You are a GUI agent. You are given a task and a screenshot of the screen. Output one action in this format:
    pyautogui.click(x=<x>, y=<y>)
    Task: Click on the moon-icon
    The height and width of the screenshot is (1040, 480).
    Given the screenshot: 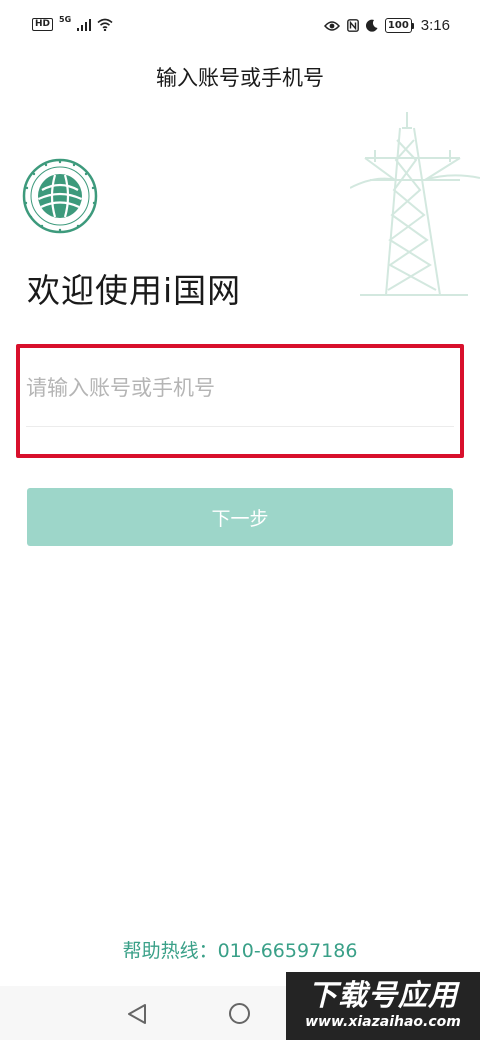 What is the action you would take?
    pyautogui.click(x=371, y=25)
    